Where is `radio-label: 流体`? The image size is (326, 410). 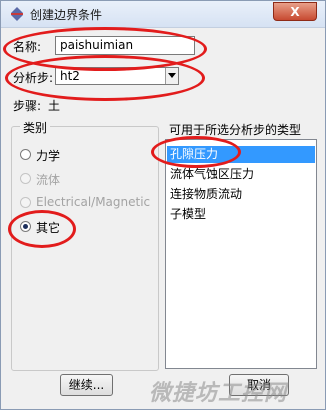
radio-label: 流体 is located at coordinates (48, 180).